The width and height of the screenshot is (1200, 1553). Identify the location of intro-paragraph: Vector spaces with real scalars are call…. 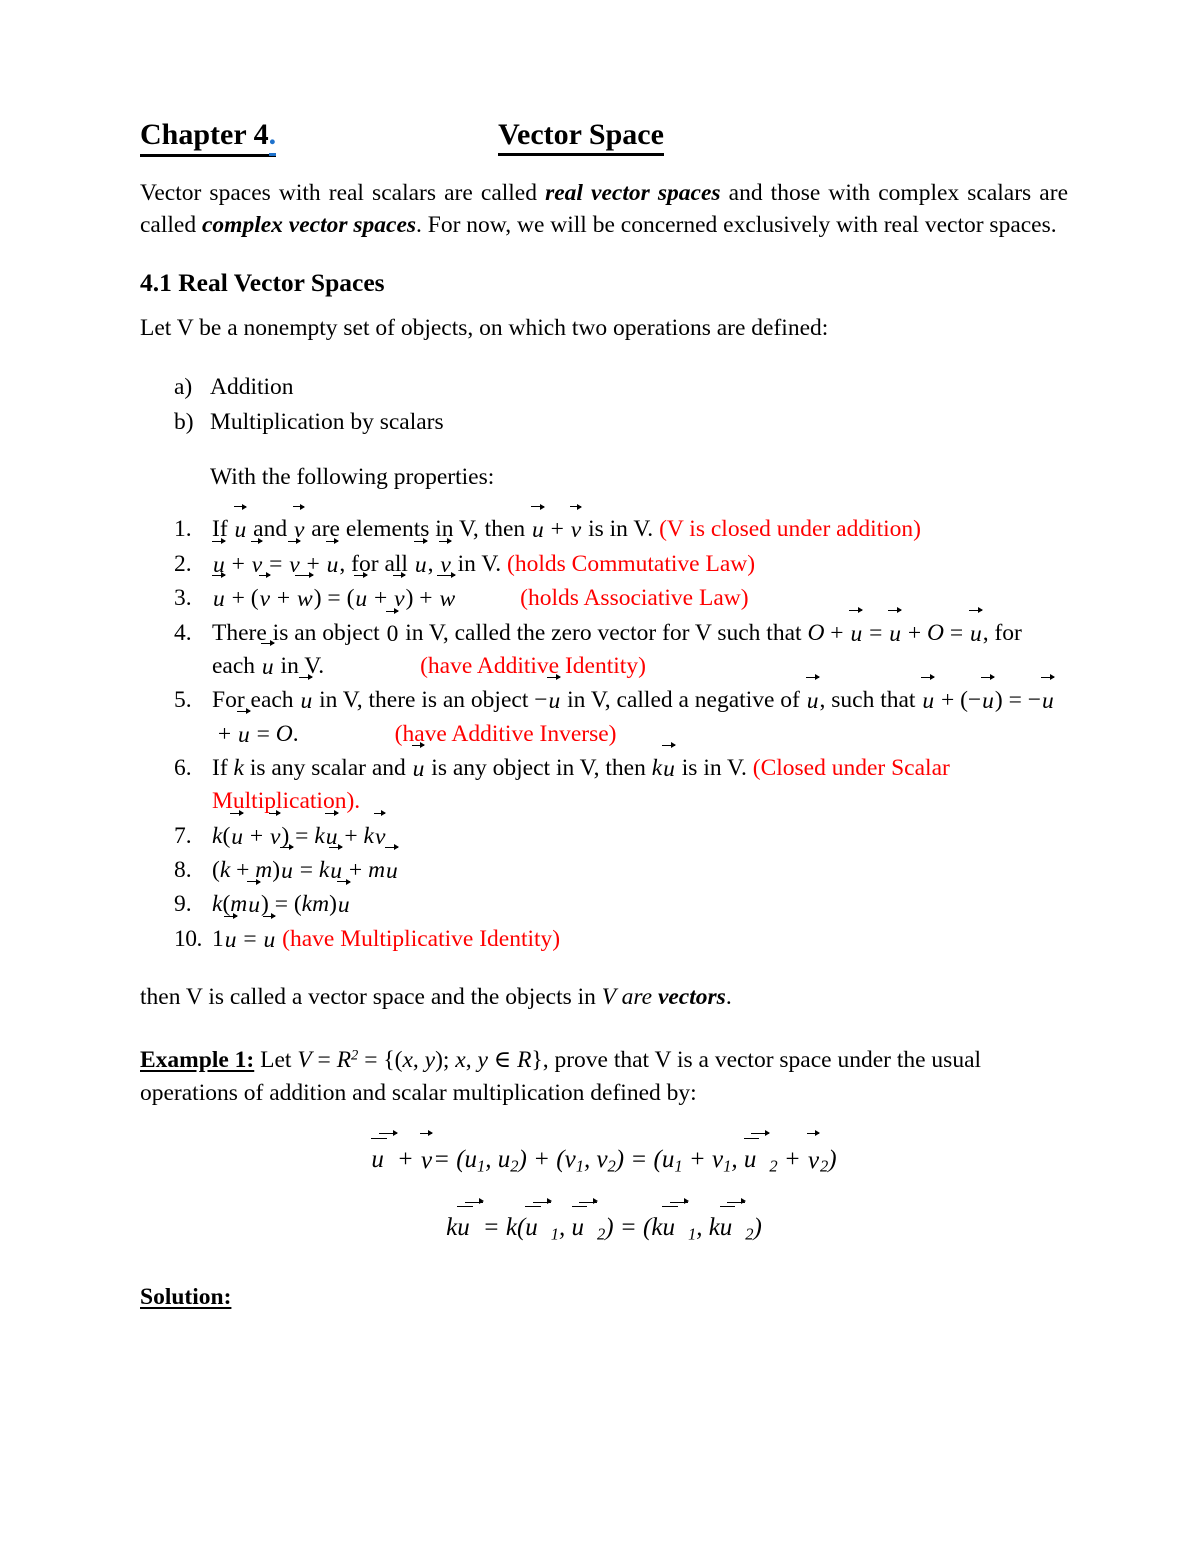
(604, 210).